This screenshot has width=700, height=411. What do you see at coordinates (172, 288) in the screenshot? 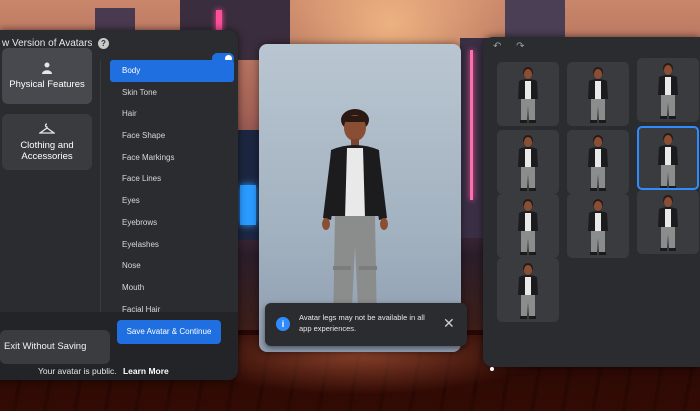
I see `feature-item-mouth: Mouth` at bounding box center [172, 288].